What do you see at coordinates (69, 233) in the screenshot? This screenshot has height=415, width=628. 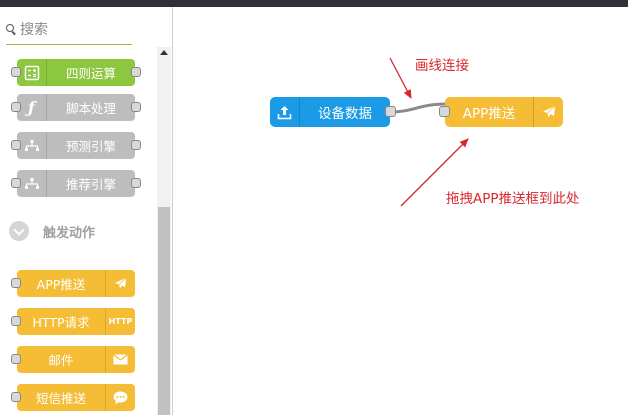 I see `section-title: 触发动作` at bounding box center [69, 233].